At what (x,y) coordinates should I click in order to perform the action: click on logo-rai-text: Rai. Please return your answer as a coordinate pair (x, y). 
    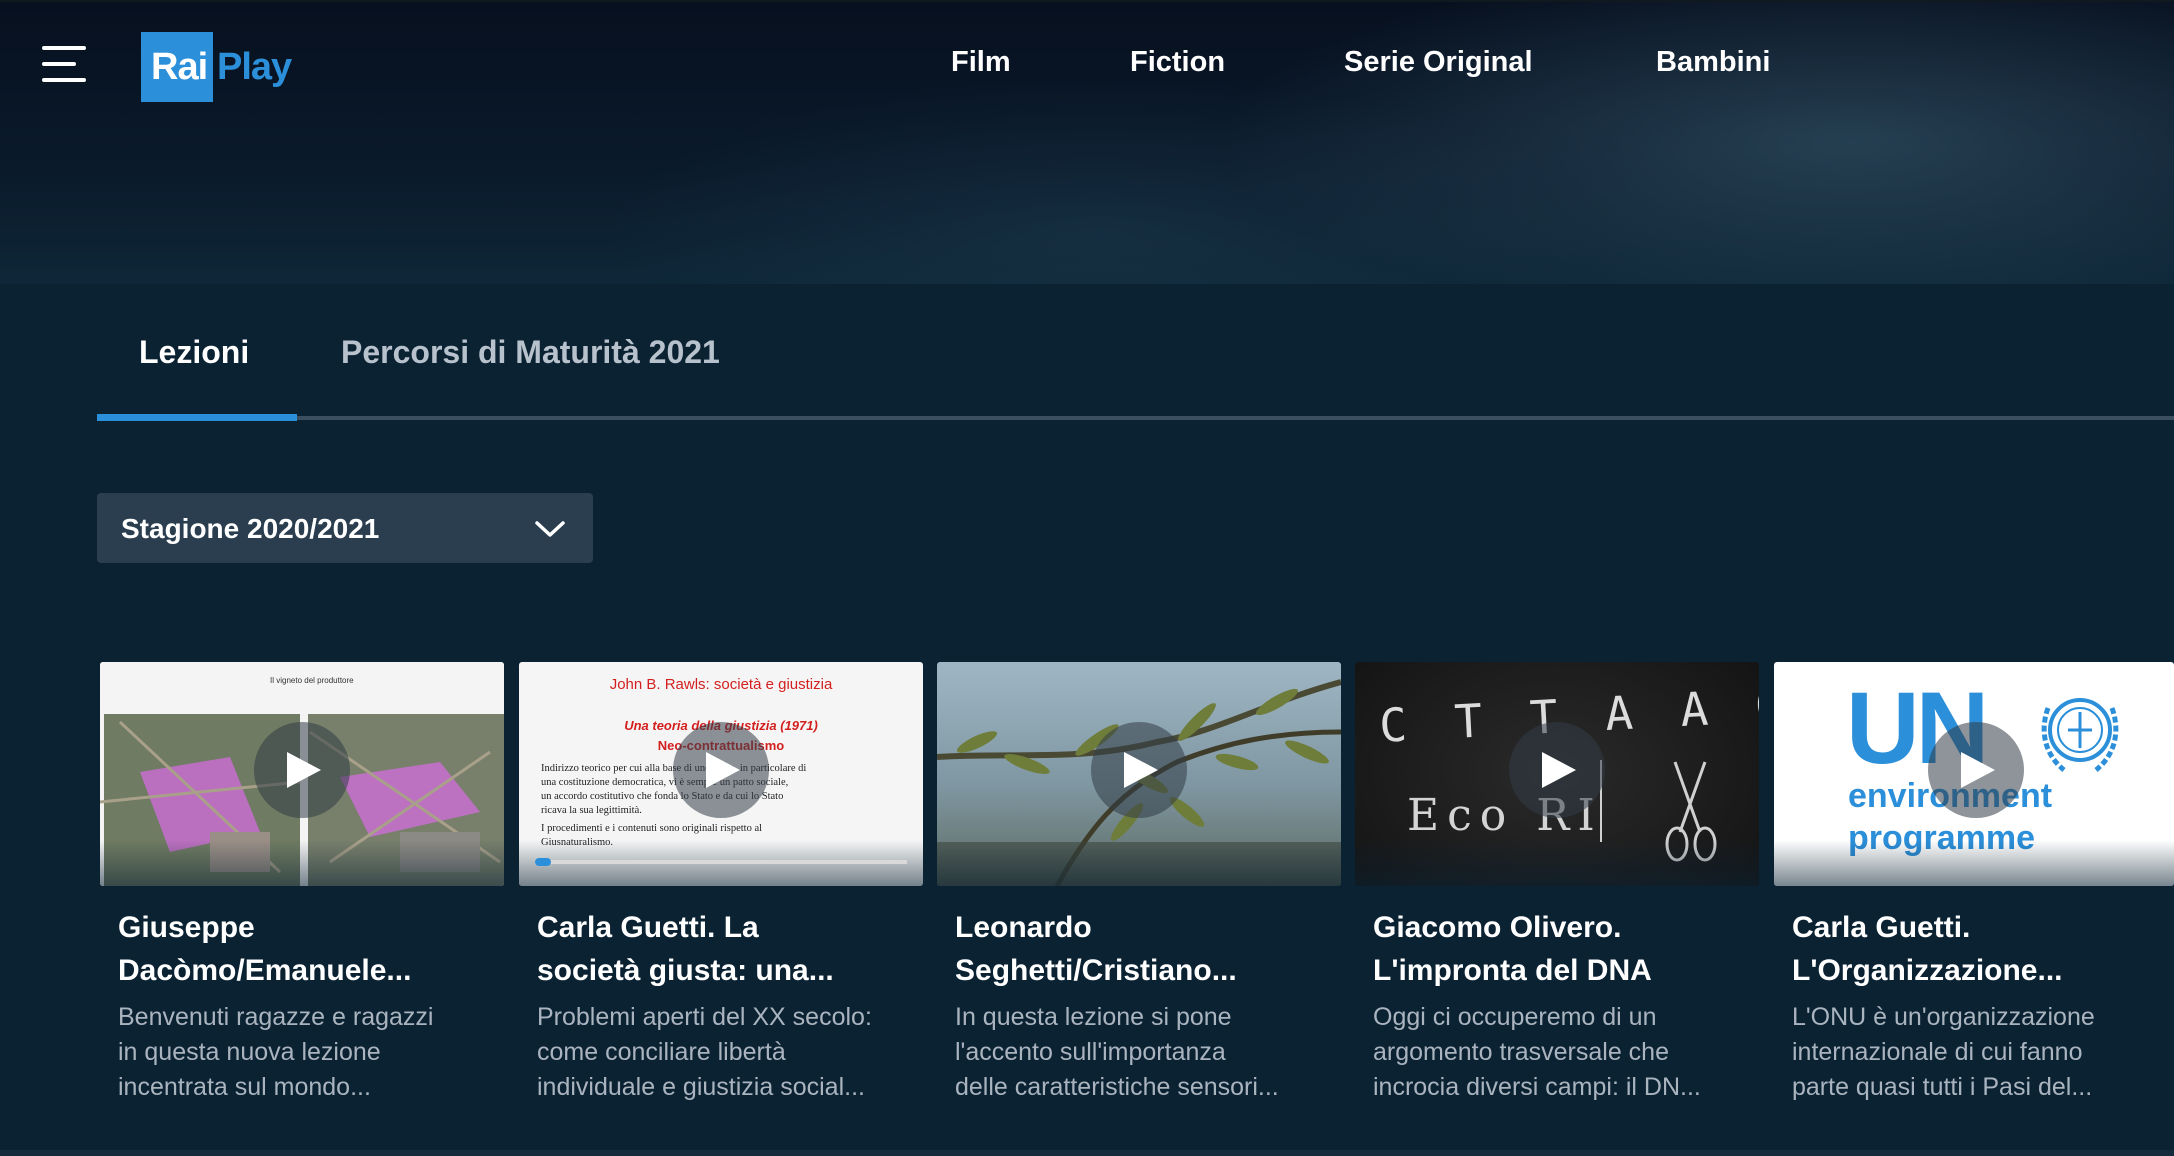
    Looking at the image, I should click on (179, 67).